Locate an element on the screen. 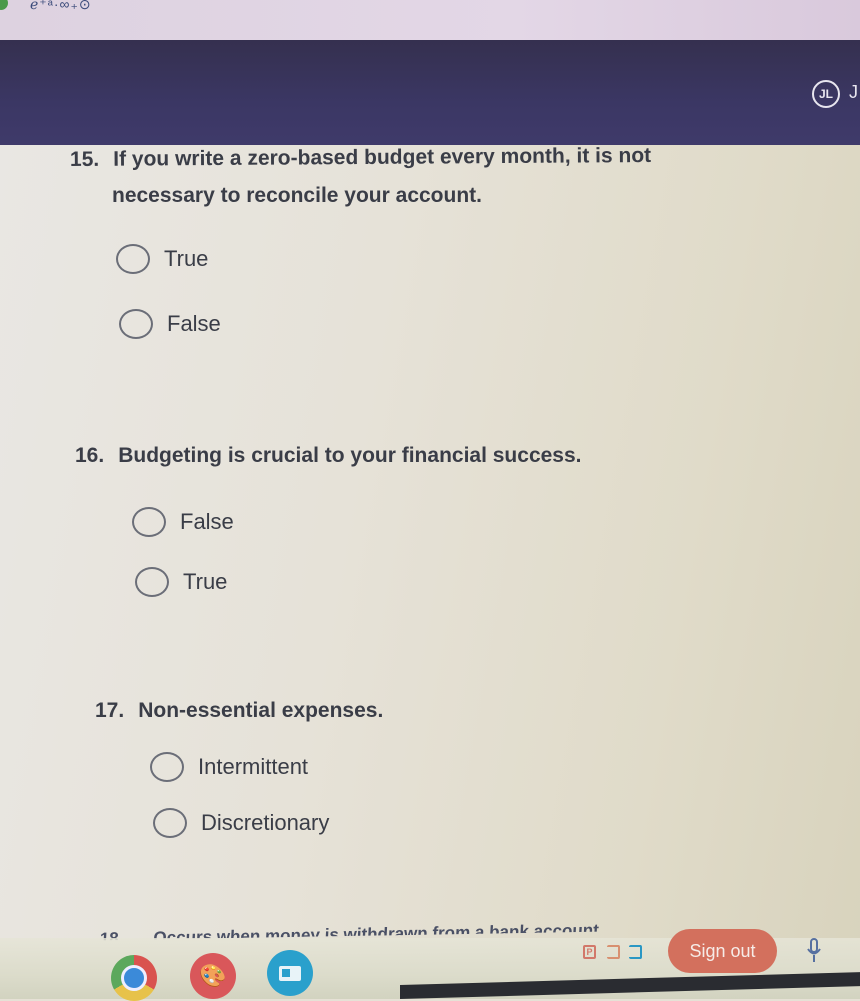 This screenshot has width=860, height=1001. option-q16-false: False is located at coordinates (183, 522).